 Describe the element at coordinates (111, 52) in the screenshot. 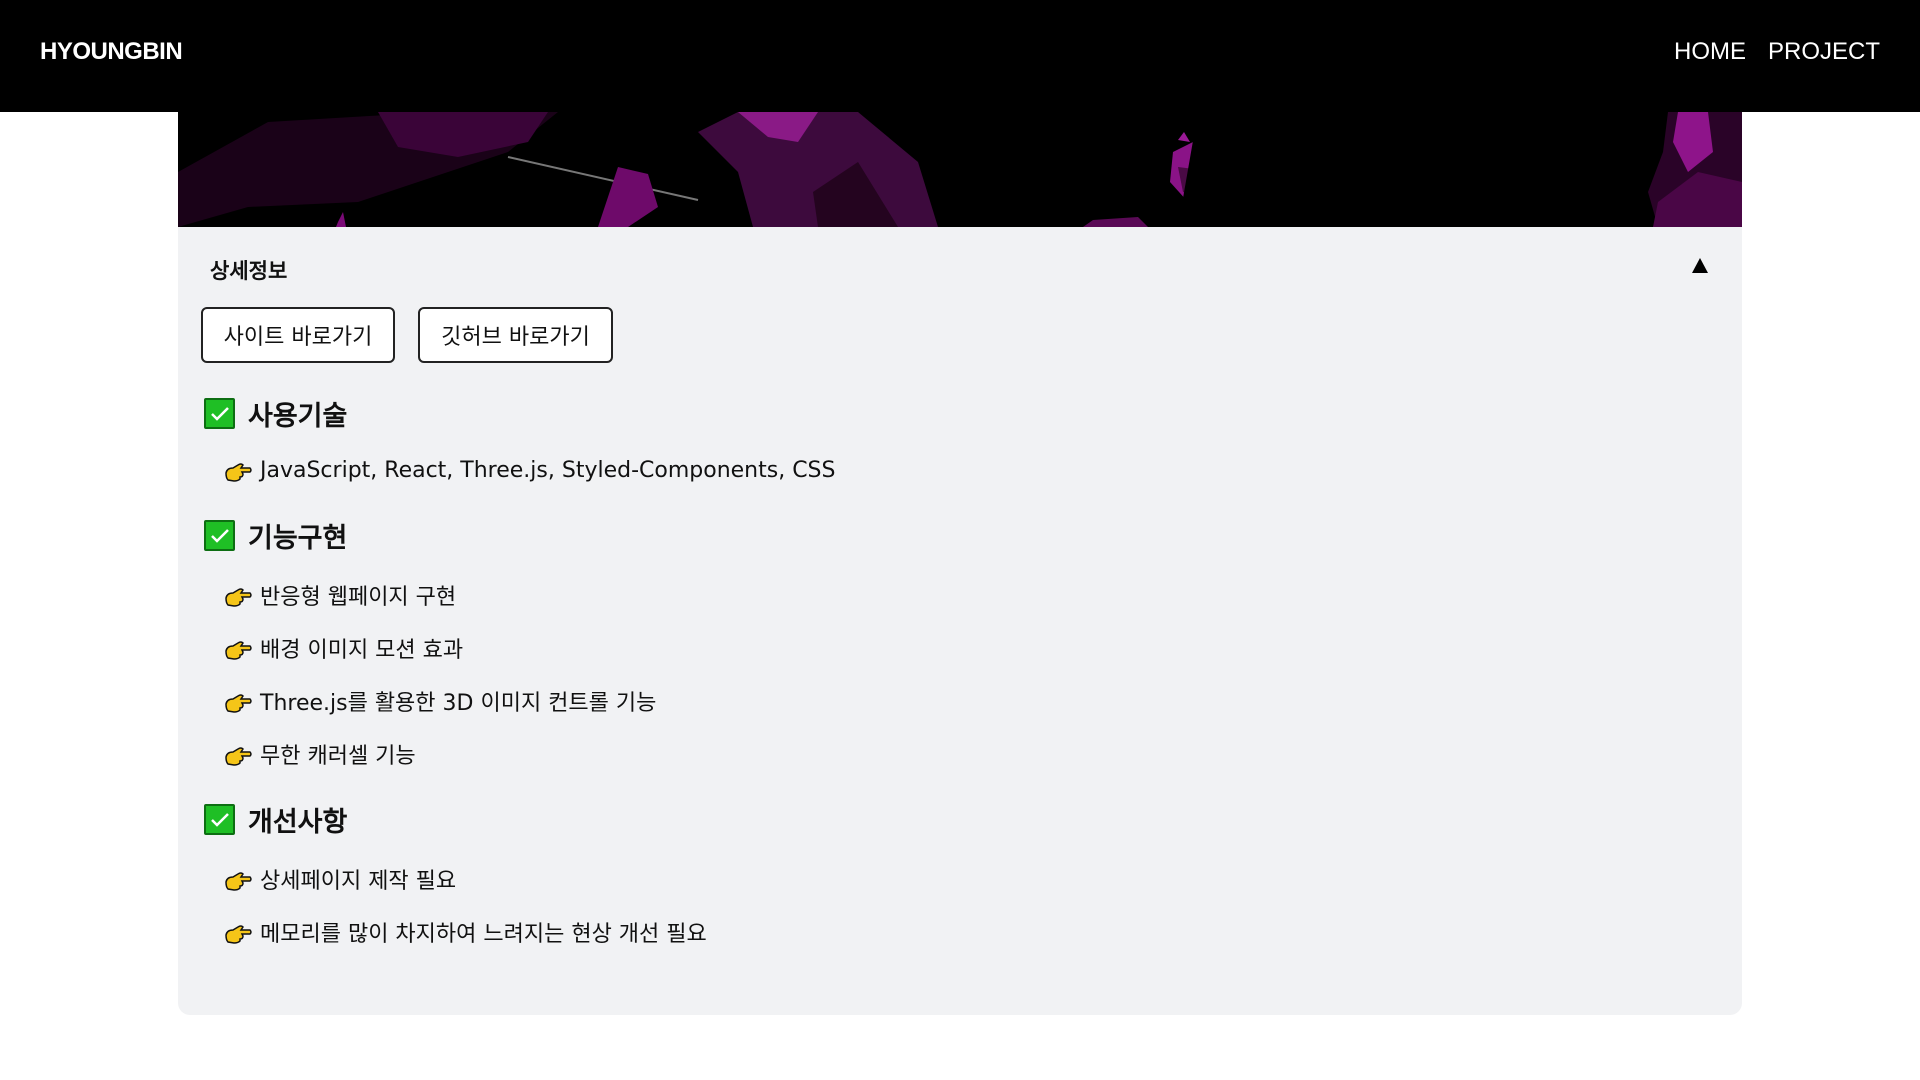

I see `site-logo-text: HYOUNGBIN` at that location.